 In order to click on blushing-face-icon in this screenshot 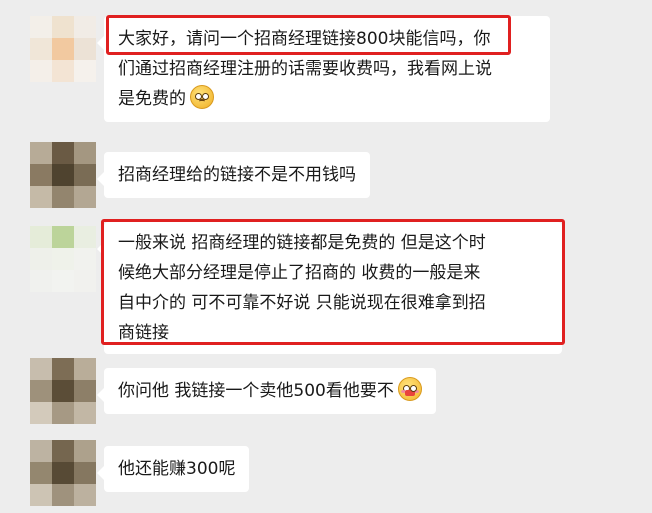, I will do `click(409, 389)`.